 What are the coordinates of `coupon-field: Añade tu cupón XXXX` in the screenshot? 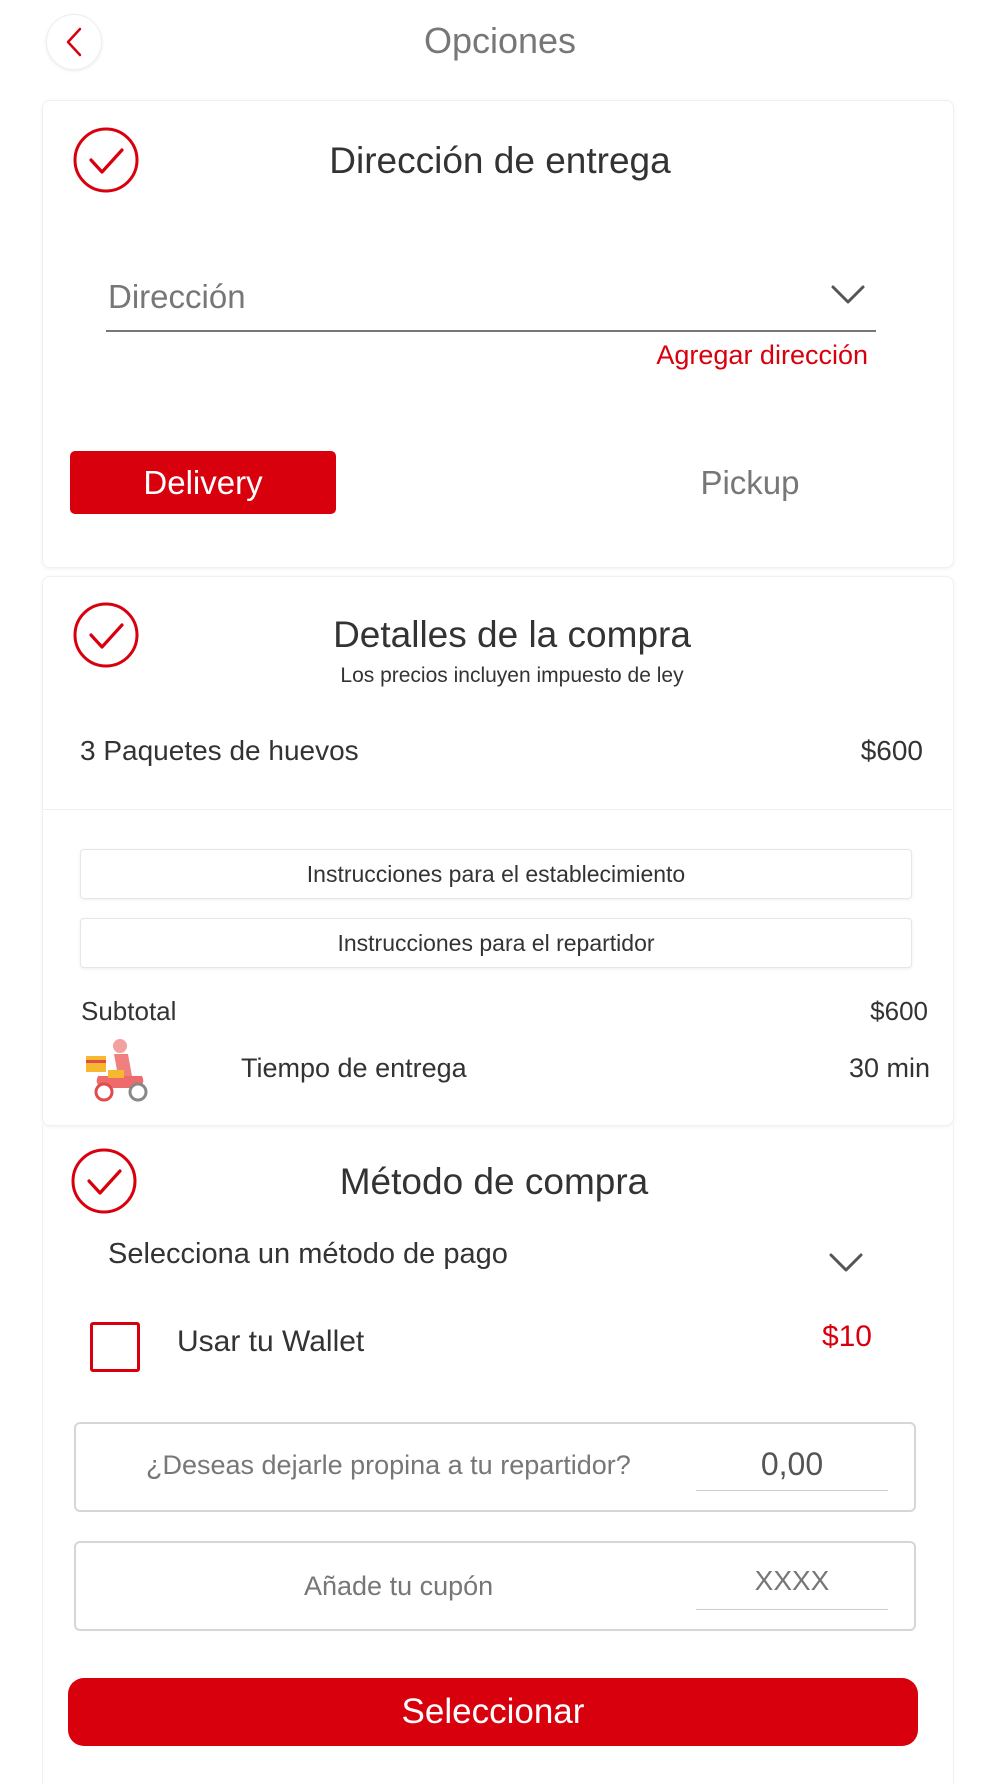 It's located at (495, 1586).